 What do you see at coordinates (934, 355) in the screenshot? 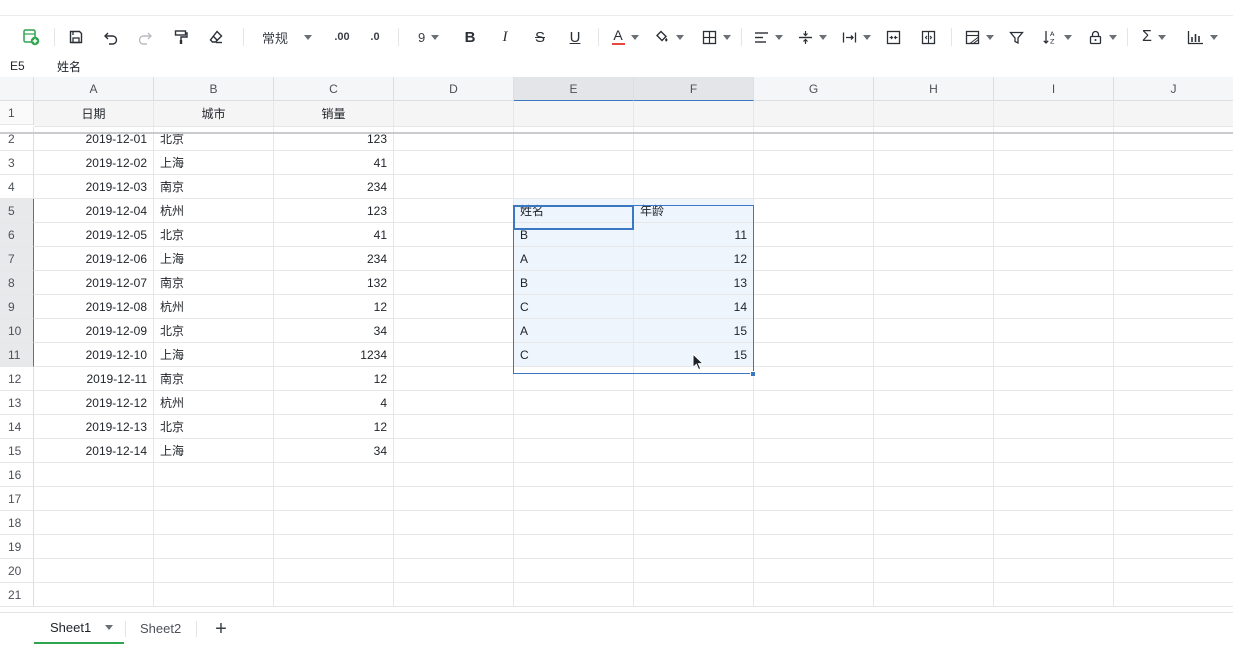
I see `cell-h11` at bounding box center [934, 355].